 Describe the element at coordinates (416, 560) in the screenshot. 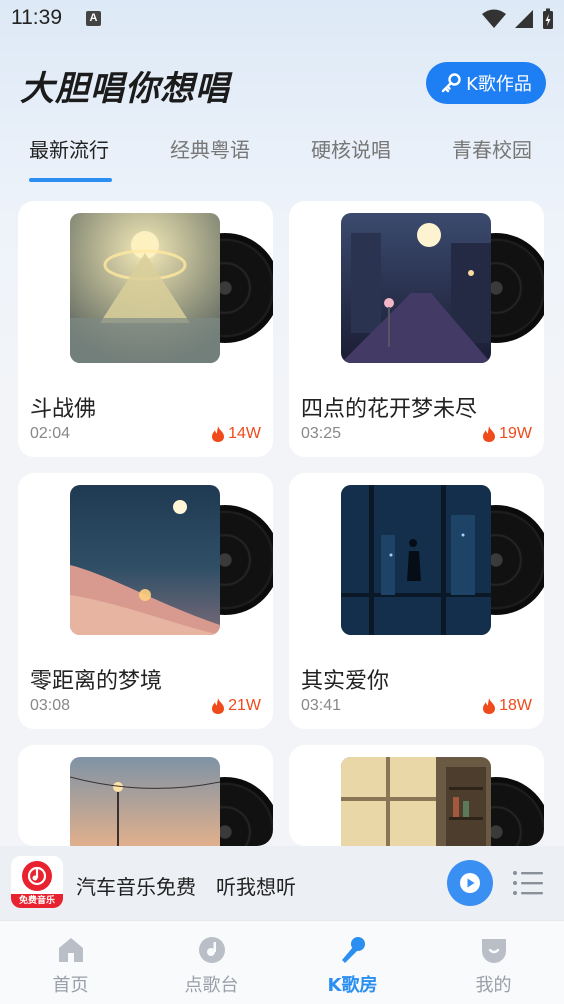

I see `city-window-night-cover` at that location.